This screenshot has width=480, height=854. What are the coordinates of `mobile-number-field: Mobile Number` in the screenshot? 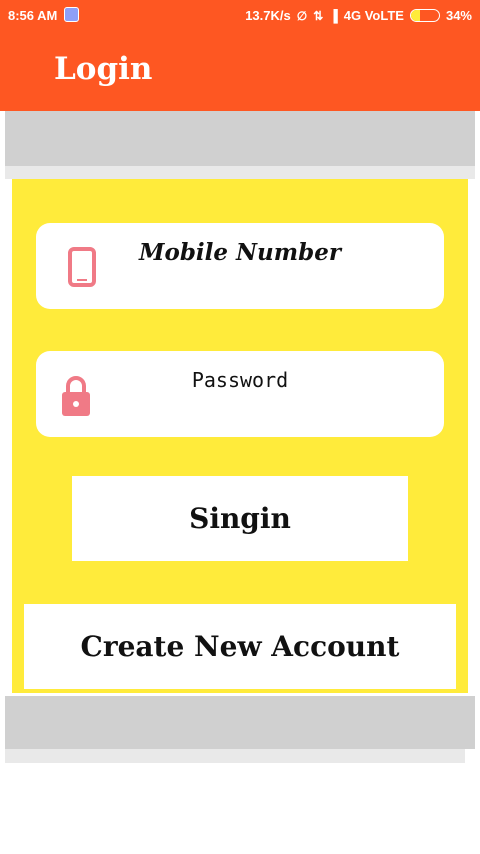 It's located at (240, 266).